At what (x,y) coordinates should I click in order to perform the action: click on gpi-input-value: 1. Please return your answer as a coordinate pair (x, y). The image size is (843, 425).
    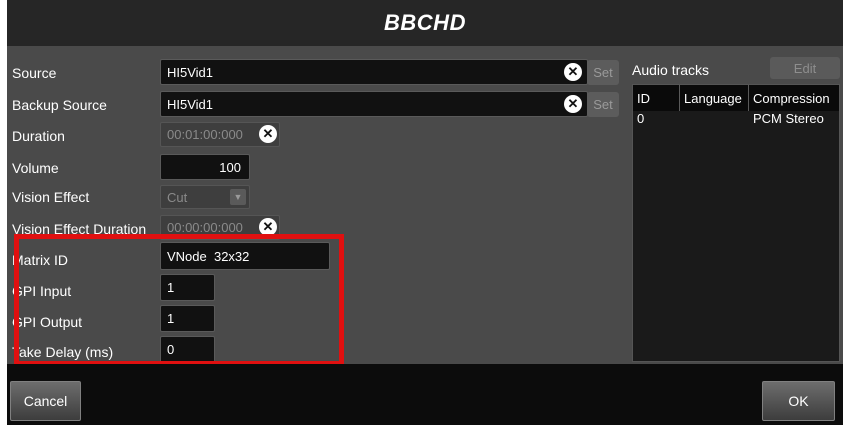
    Looking at the image, I should click on (171, 287).